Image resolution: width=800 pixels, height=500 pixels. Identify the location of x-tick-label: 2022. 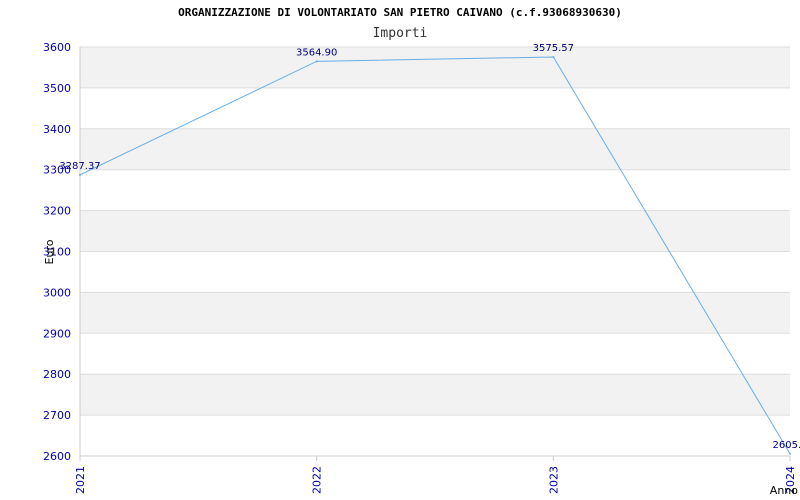
(317, 480).